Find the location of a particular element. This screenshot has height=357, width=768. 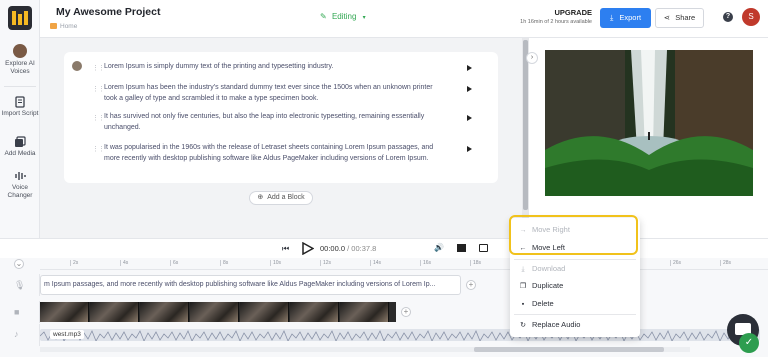

waterfall-image is located at coordinates (649, 123).